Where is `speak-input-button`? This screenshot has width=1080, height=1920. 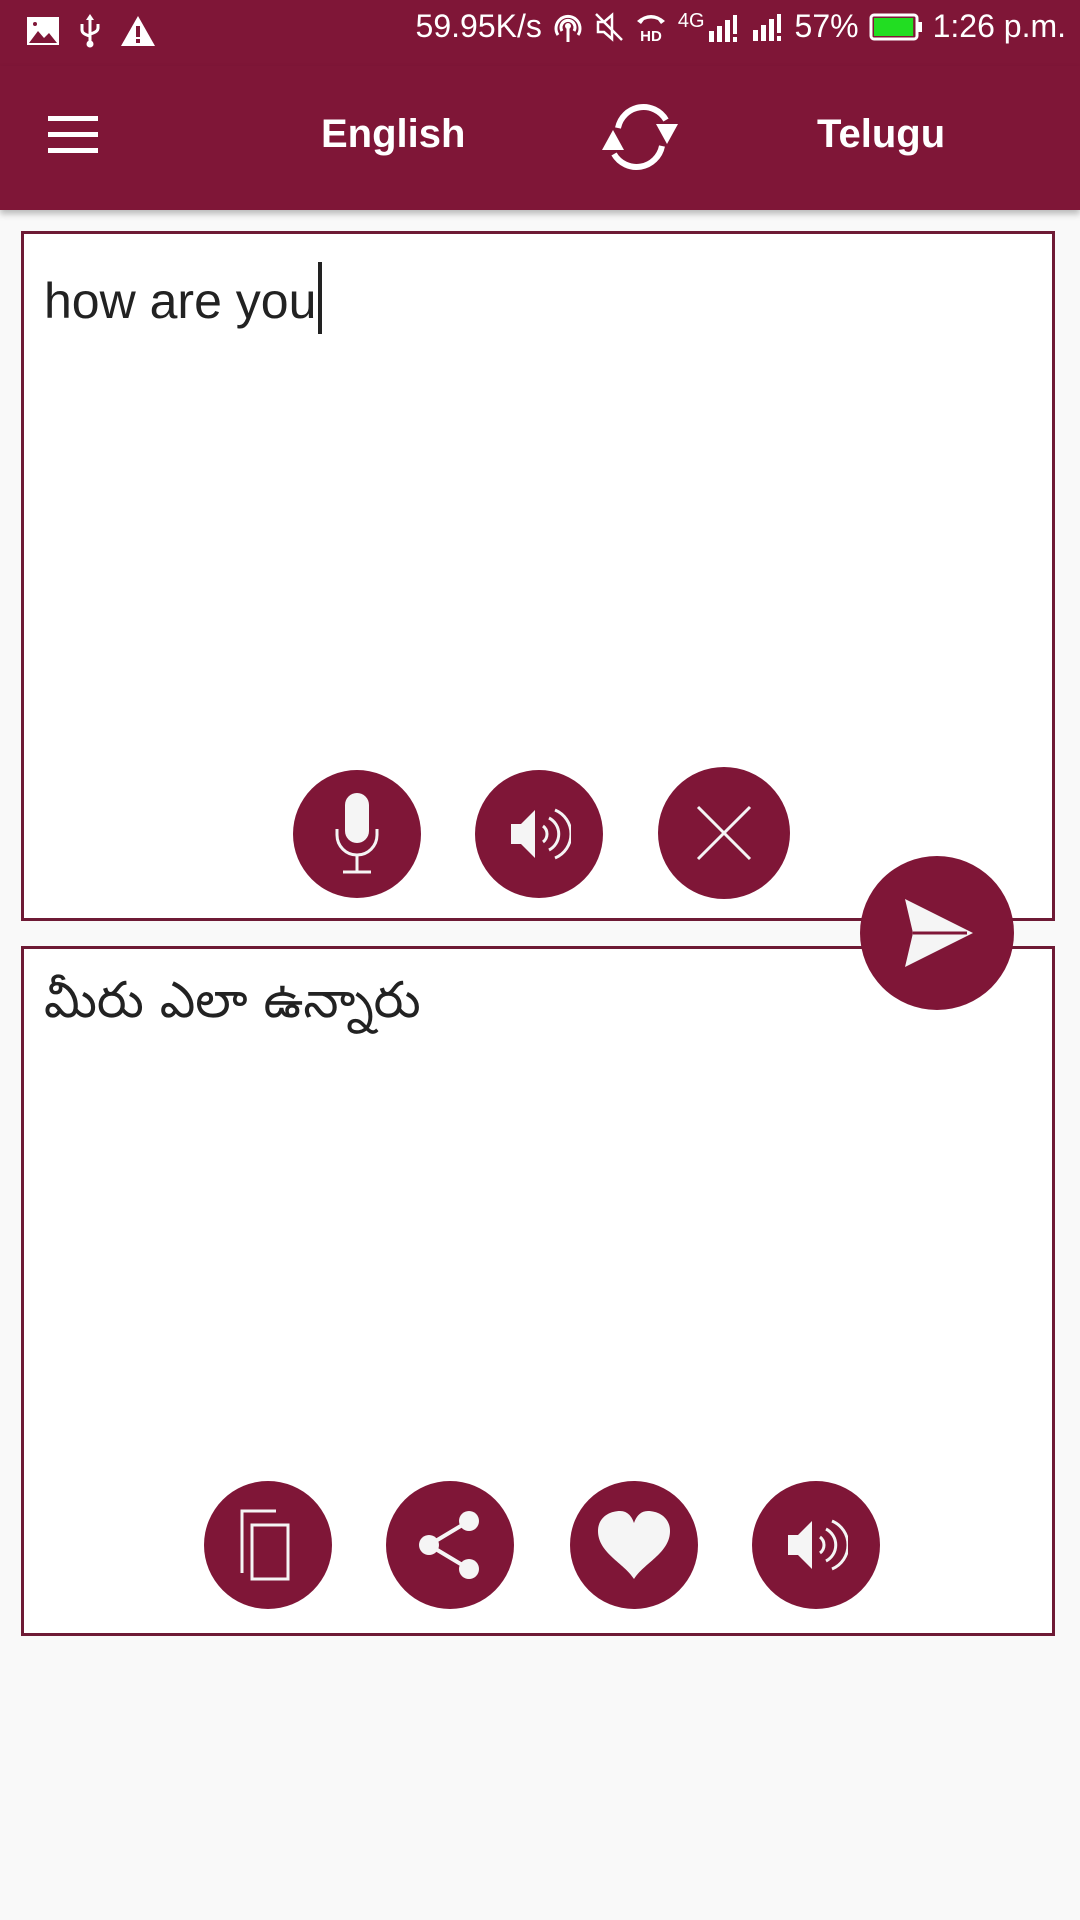 speak-input-button is located at coordinates (539, 834).